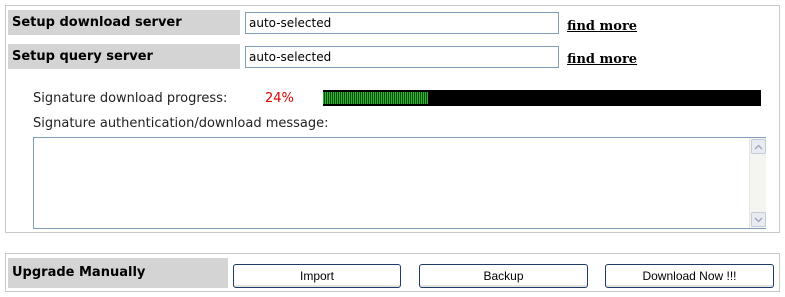 The height and width of the screenshot is (297, 785). Describe the element at coordinates (124, 22) in the screenshot. I see `download-server-label: Setup download server` at that location.